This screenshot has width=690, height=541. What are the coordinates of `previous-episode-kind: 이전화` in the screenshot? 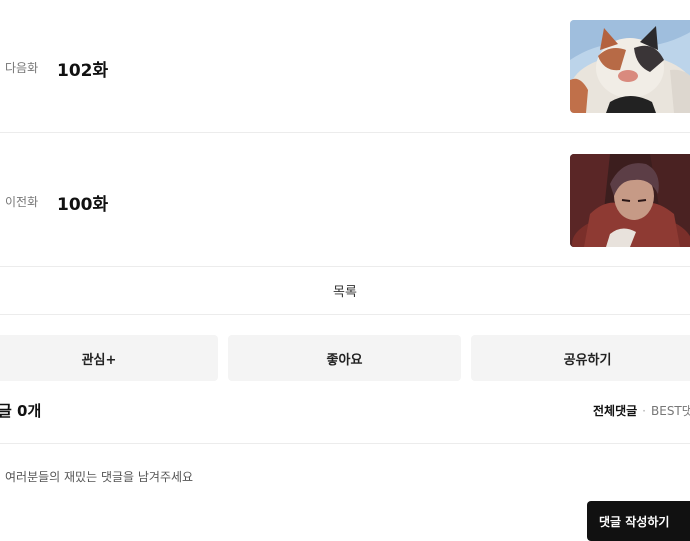 It's located at (22, 202).